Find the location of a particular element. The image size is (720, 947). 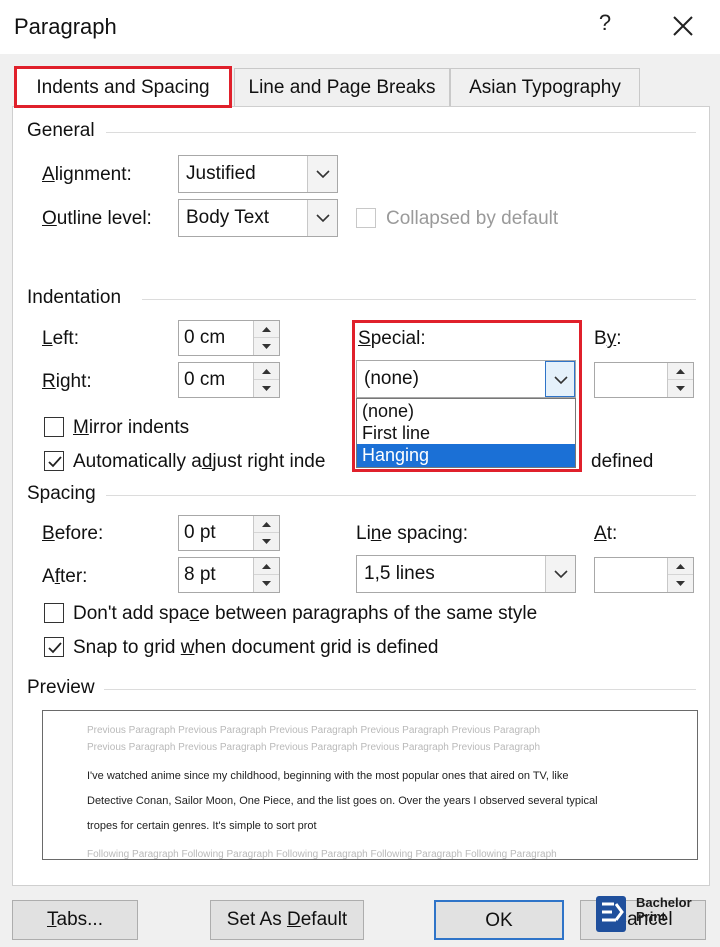

by-spinner is located at coordinates (644, 380).